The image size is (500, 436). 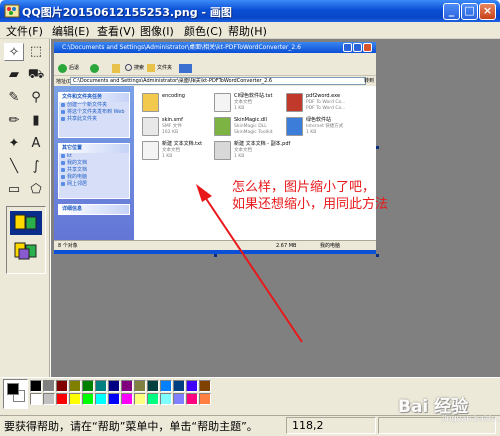 What do you see at coordinates (94, 97) in the screenshot?
I see `tasks-title: 文件和文件夹任务` at bounding box center [94, 97].